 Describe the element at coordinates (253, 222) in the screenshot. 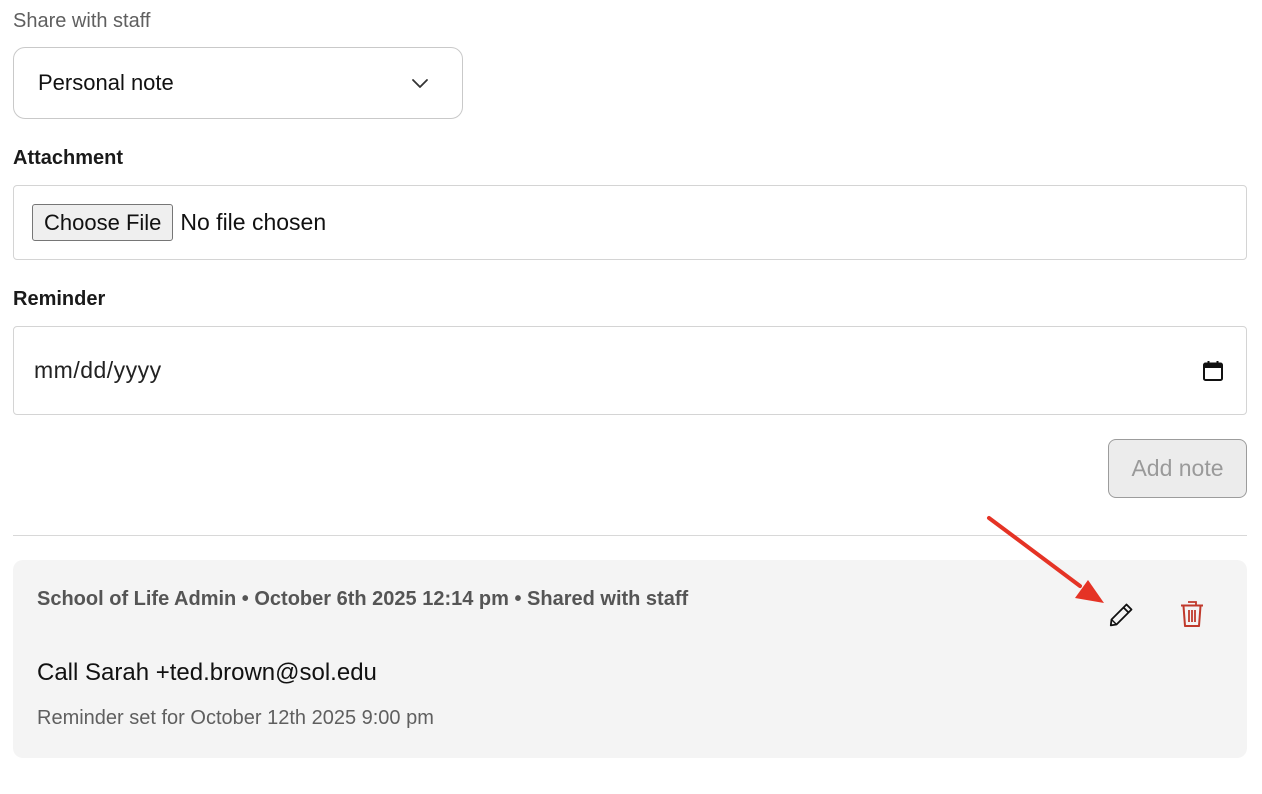

I see `file-status-text: No file chosen` at that location.